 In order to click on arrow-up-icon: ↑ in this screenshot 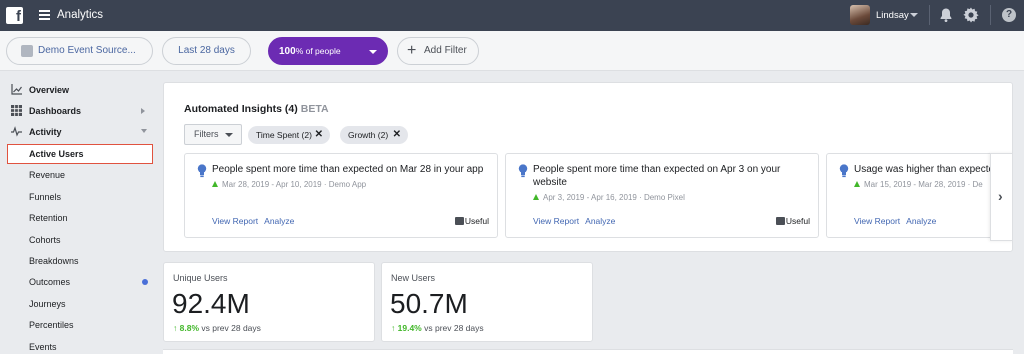, I will do `click(393, 328)`.